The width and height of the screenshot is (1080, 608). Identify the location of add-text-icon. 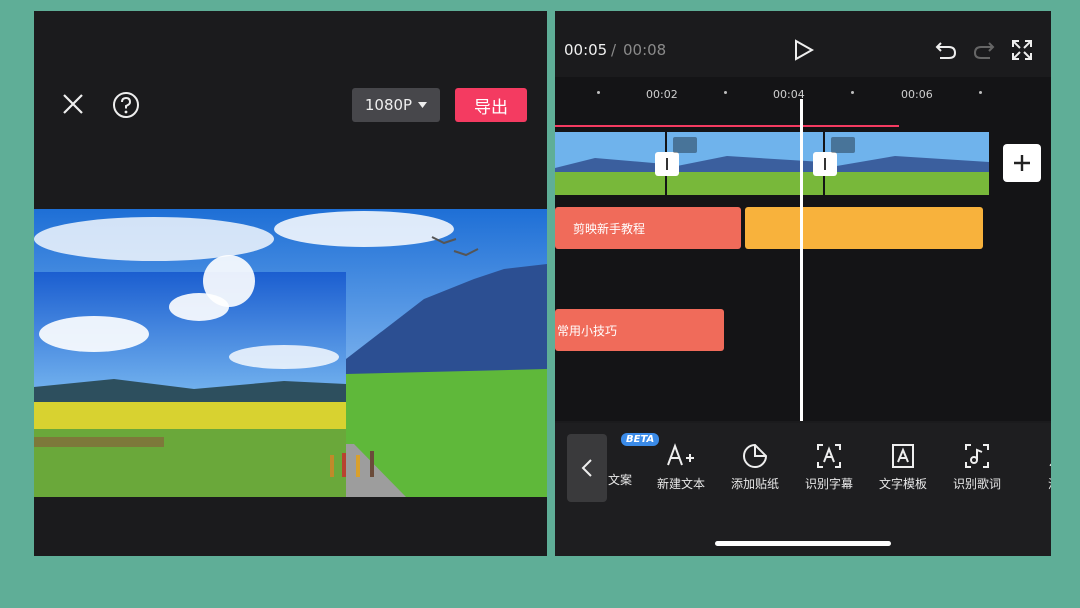
(680, 454).